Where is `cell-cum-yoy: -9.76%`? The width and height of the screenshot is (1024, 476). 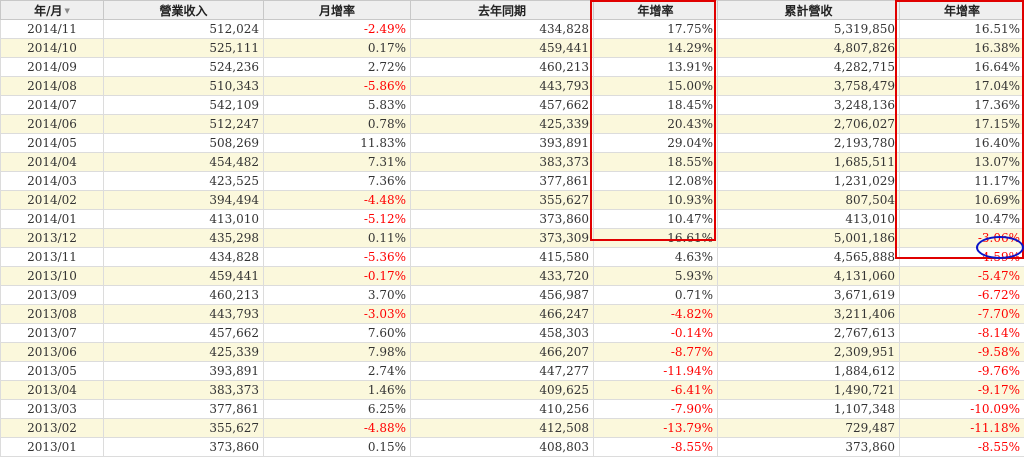 cell-cum-yoy: -9.76% is located at coordinates (961, 371).